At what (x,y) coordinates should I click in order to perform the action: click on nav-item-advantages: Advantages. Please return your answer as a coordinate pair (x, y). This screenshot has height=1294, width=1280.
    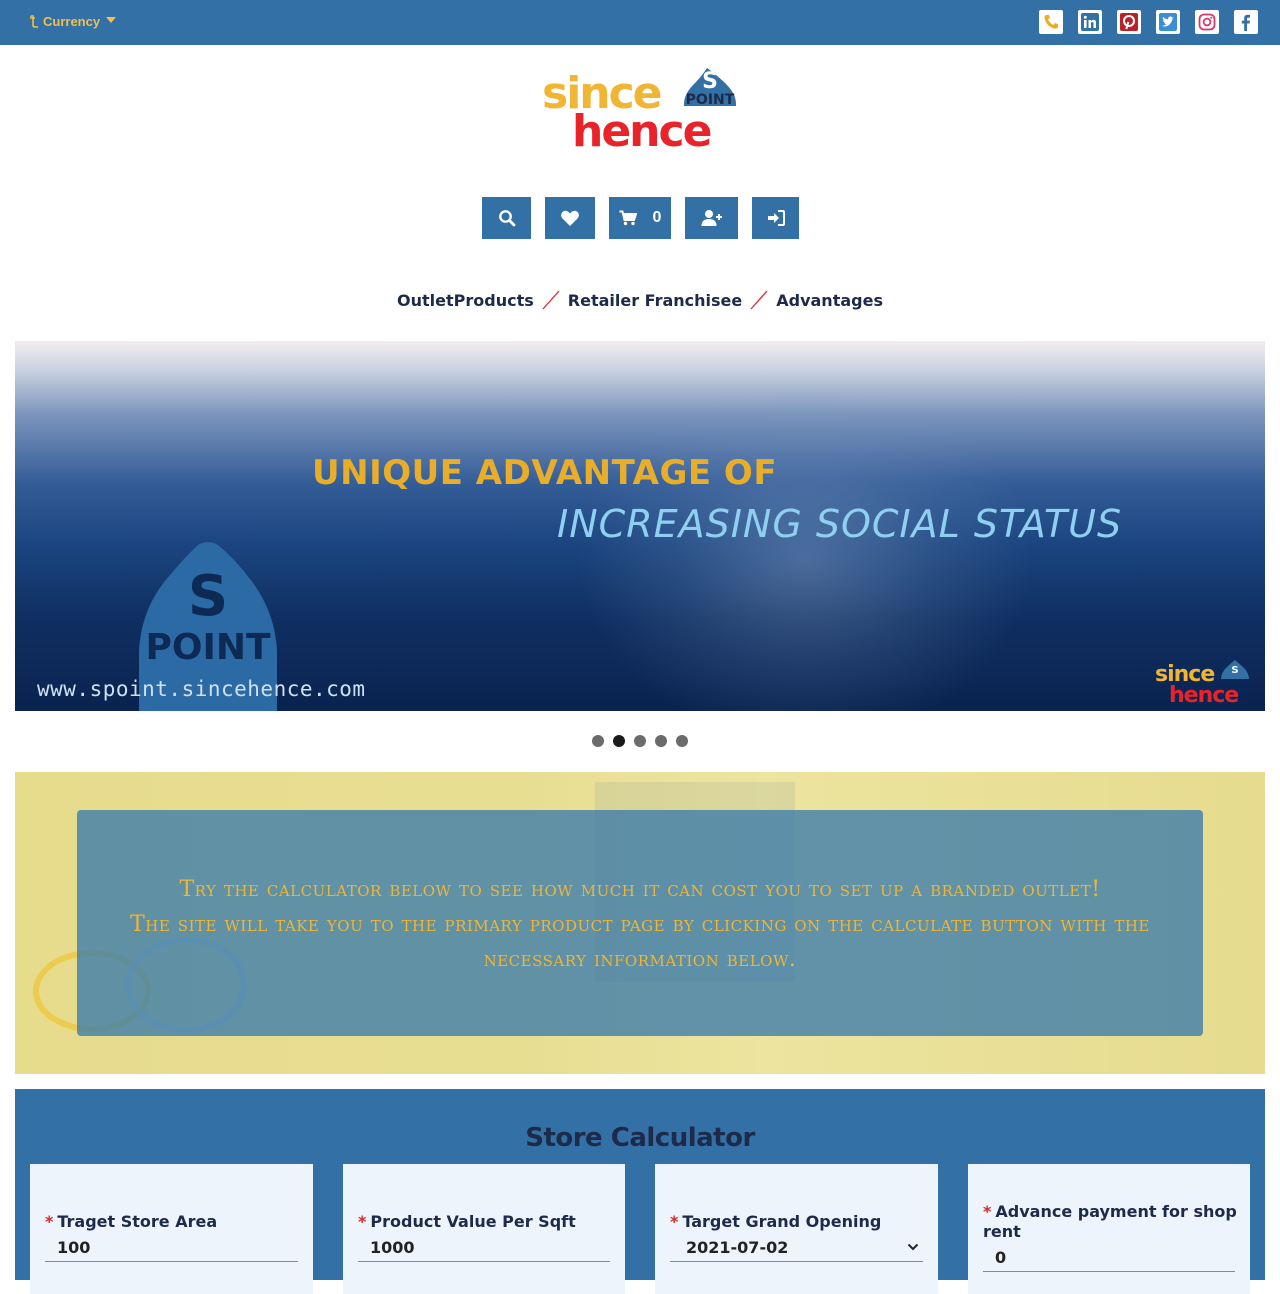
    Looking at the image, I should click on (829, 300).